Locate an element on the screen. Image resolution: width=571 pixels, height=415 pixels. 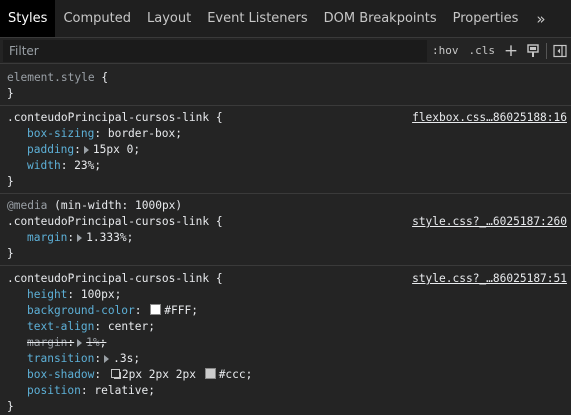
rendering-emulation-button is located at coordinates (533, 51).